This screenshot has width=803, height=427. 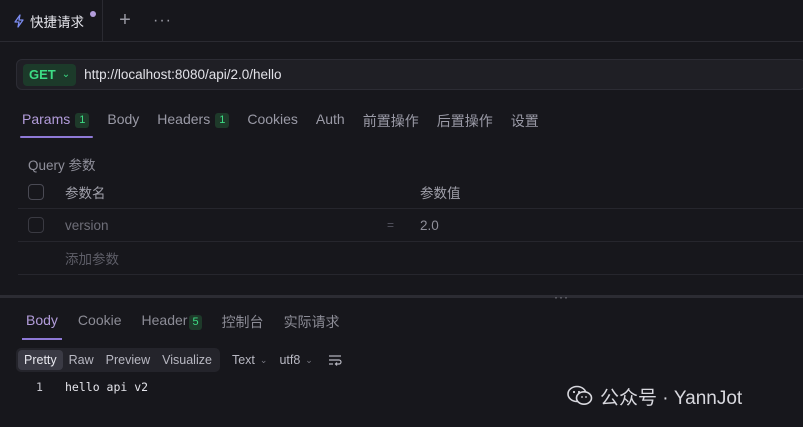 What do you see at coordinates (290, 360) in the screenshot?
I see `select-value: utf8` at bounding box center [290, 360].